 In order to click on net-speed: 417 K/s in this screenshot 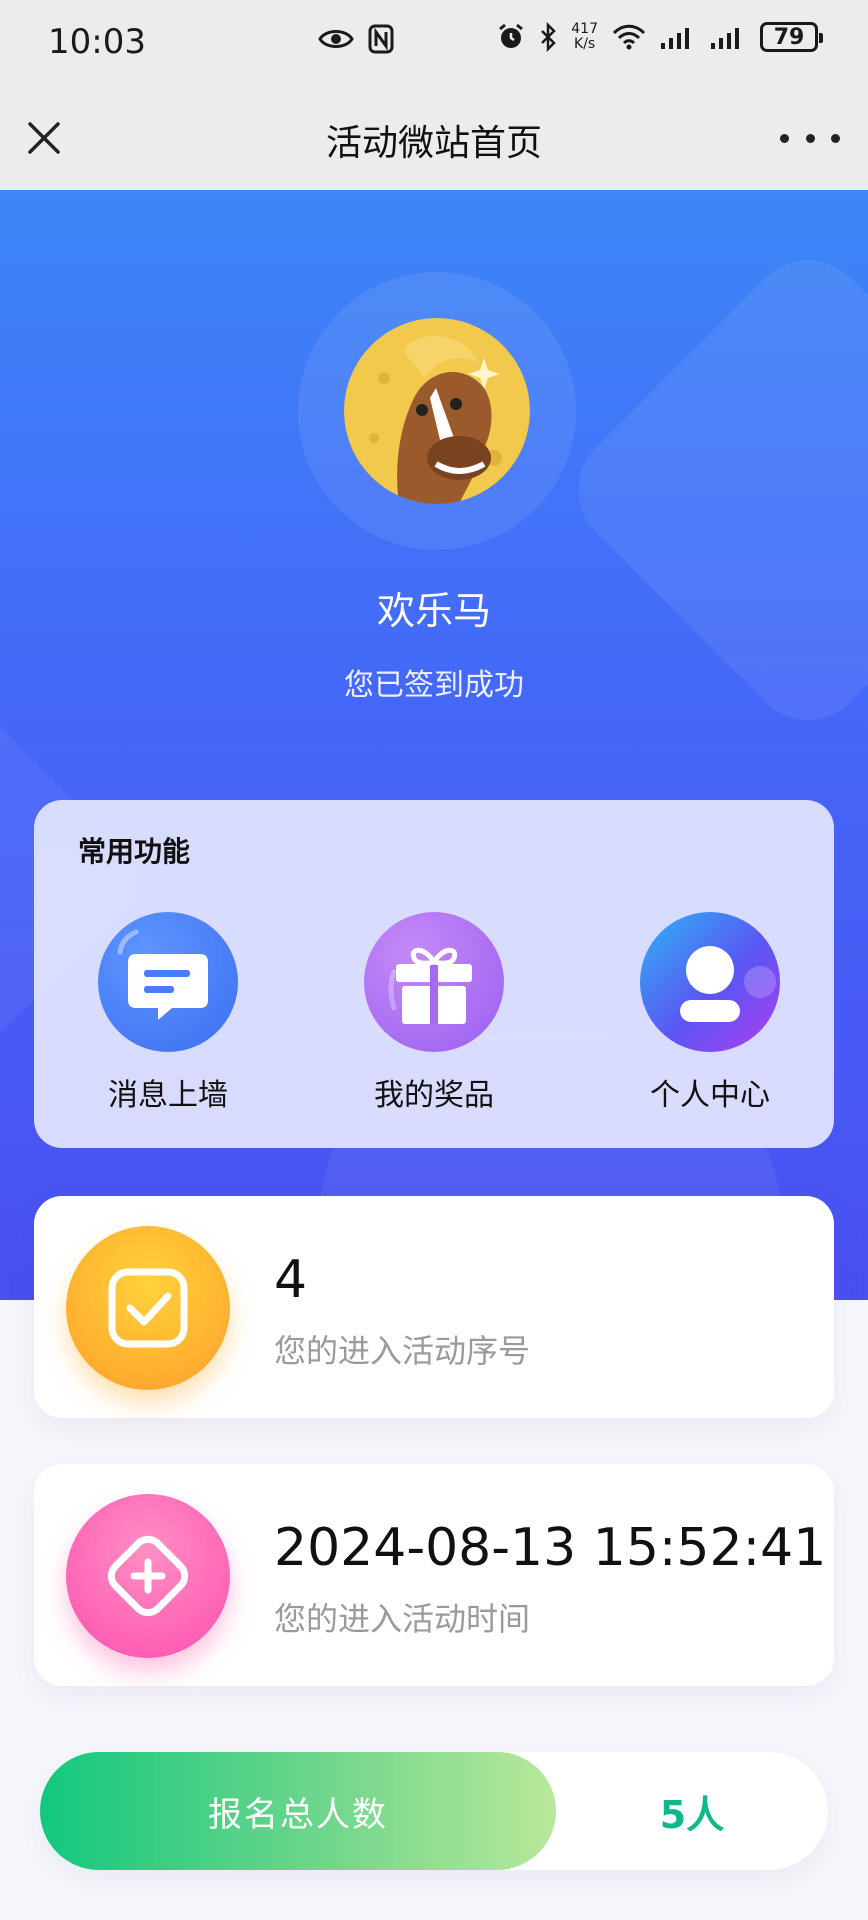, I will do `click(584, 37)`.